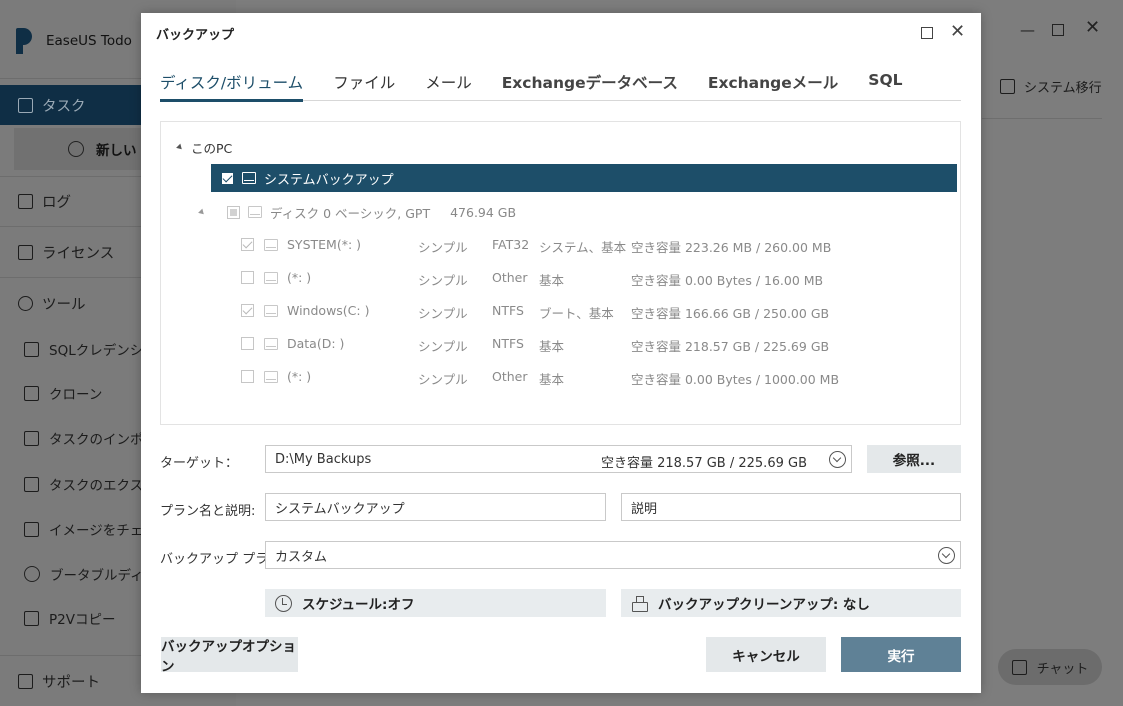 This screenshot has width=1123, height=706. Describe the element at coordinates (584, 178) in the screenshot. I see `system-backup-row: システムバックアップ` at that location.